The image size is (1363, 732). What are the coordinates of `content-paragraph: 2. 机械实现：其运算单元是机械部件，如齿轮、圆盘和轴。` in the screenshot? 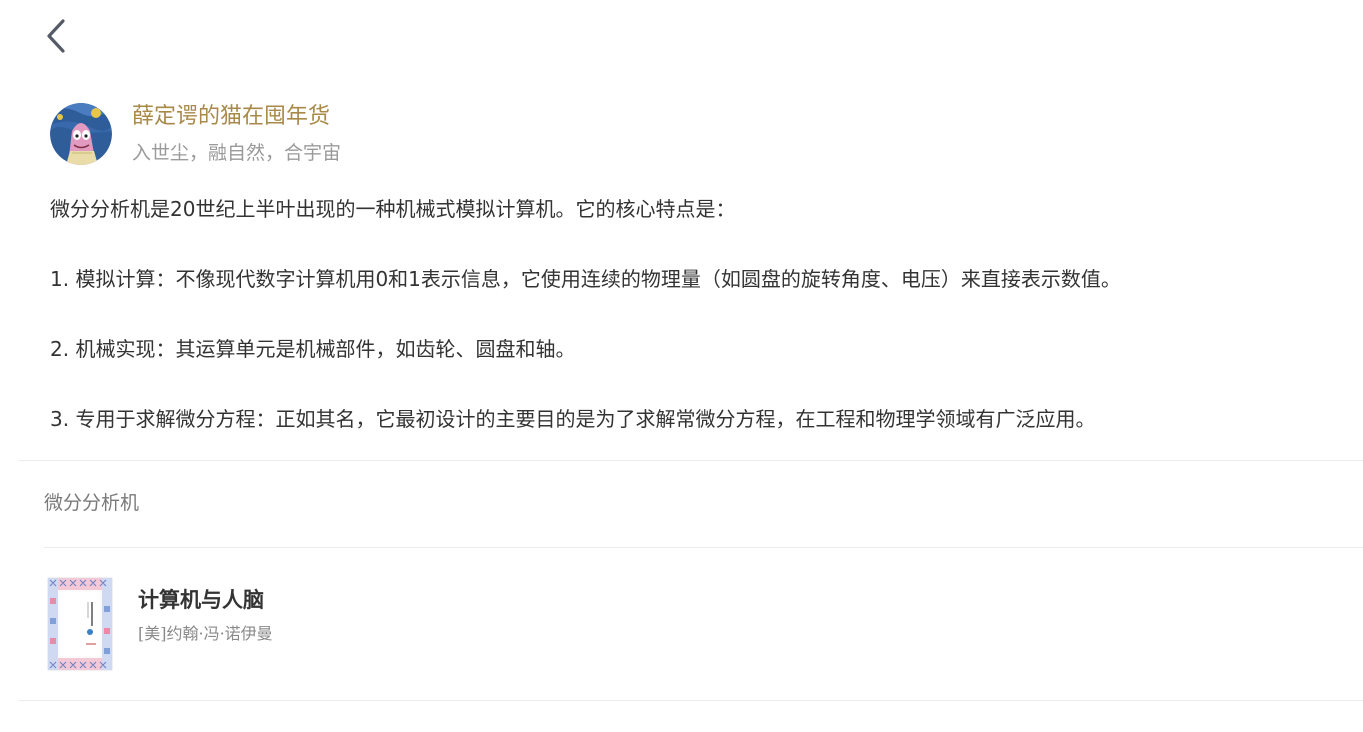 It's located at (313, 349).